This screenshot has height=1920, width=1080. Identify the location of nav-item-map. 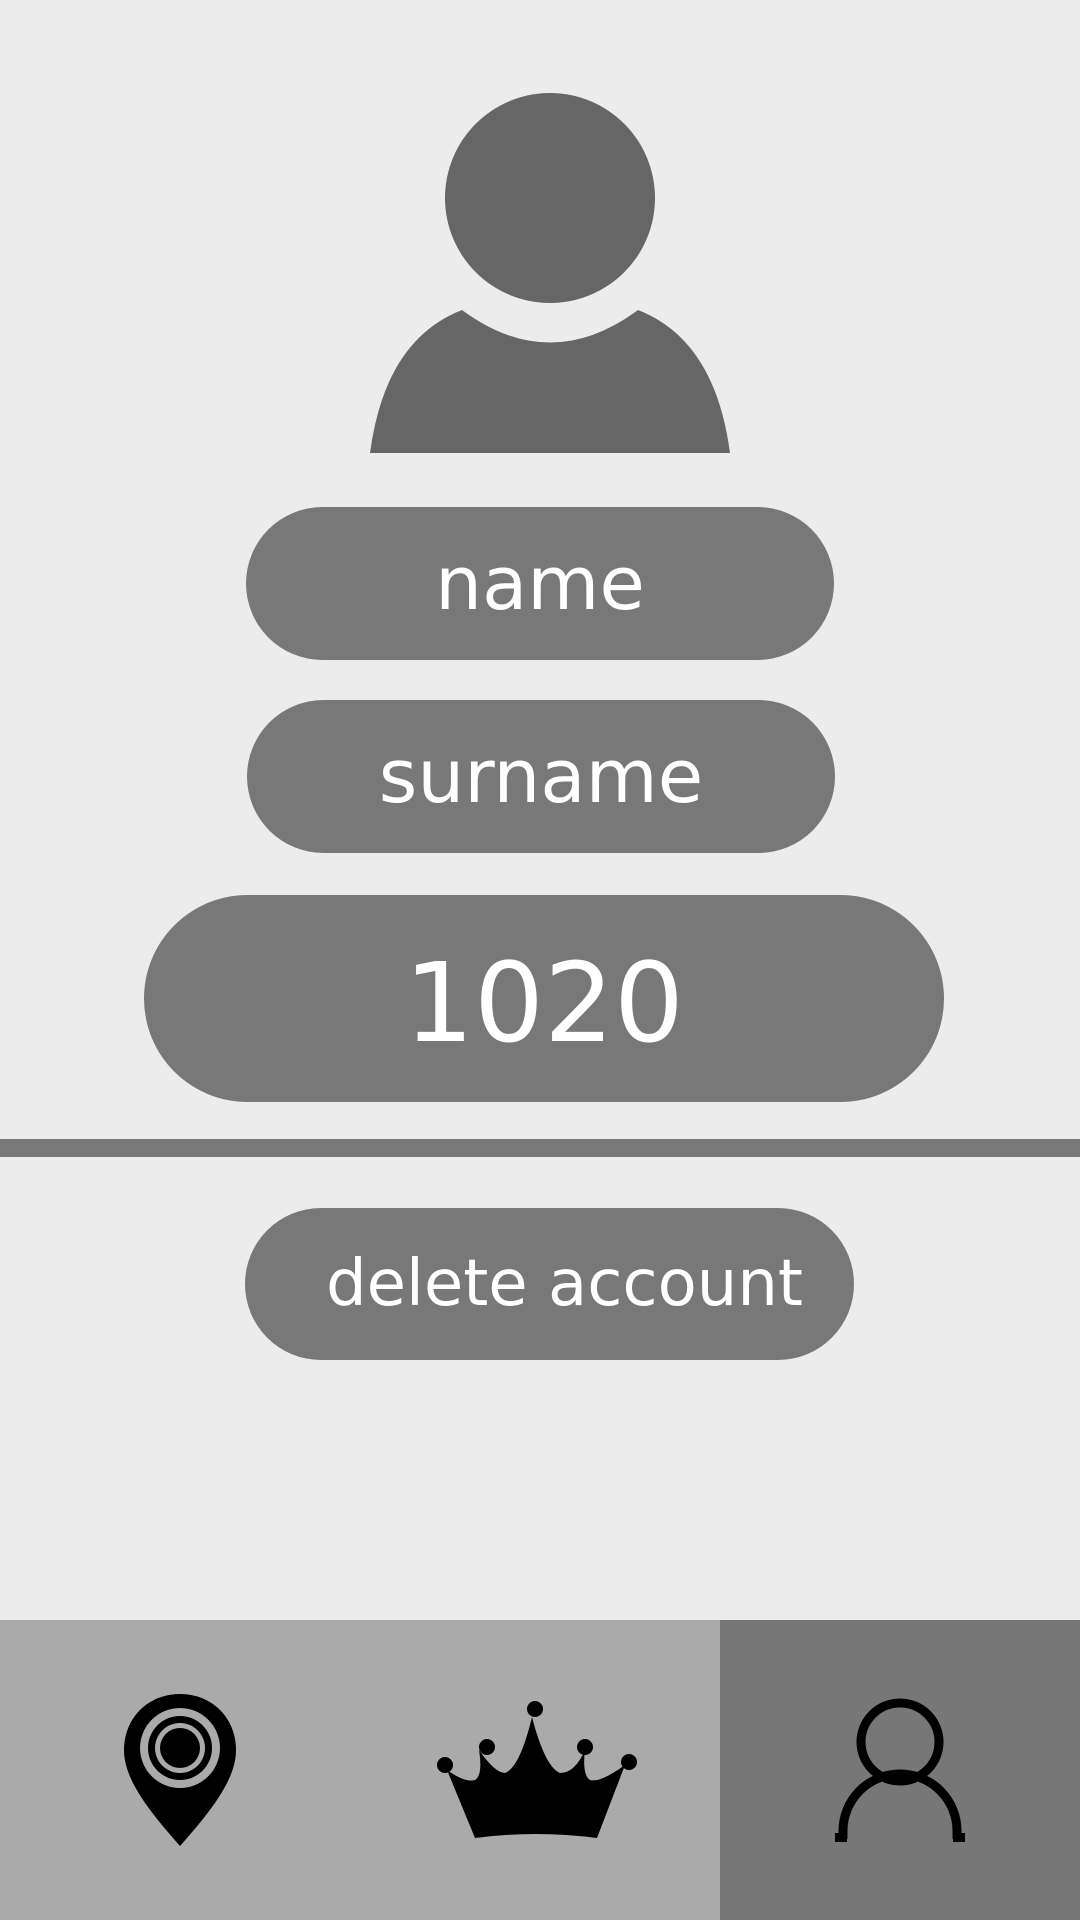
(180, 1770).